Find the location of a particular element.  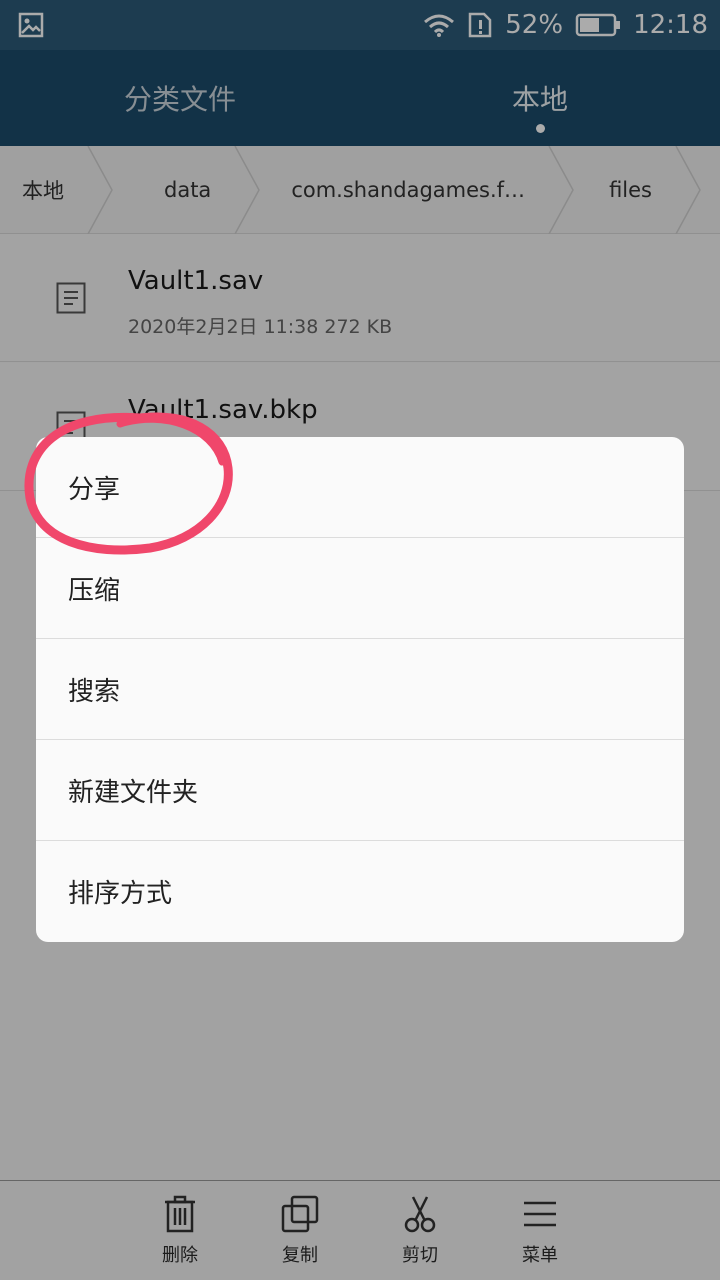

menu-item-search: 搜索 is located at coordinates (360, 689).